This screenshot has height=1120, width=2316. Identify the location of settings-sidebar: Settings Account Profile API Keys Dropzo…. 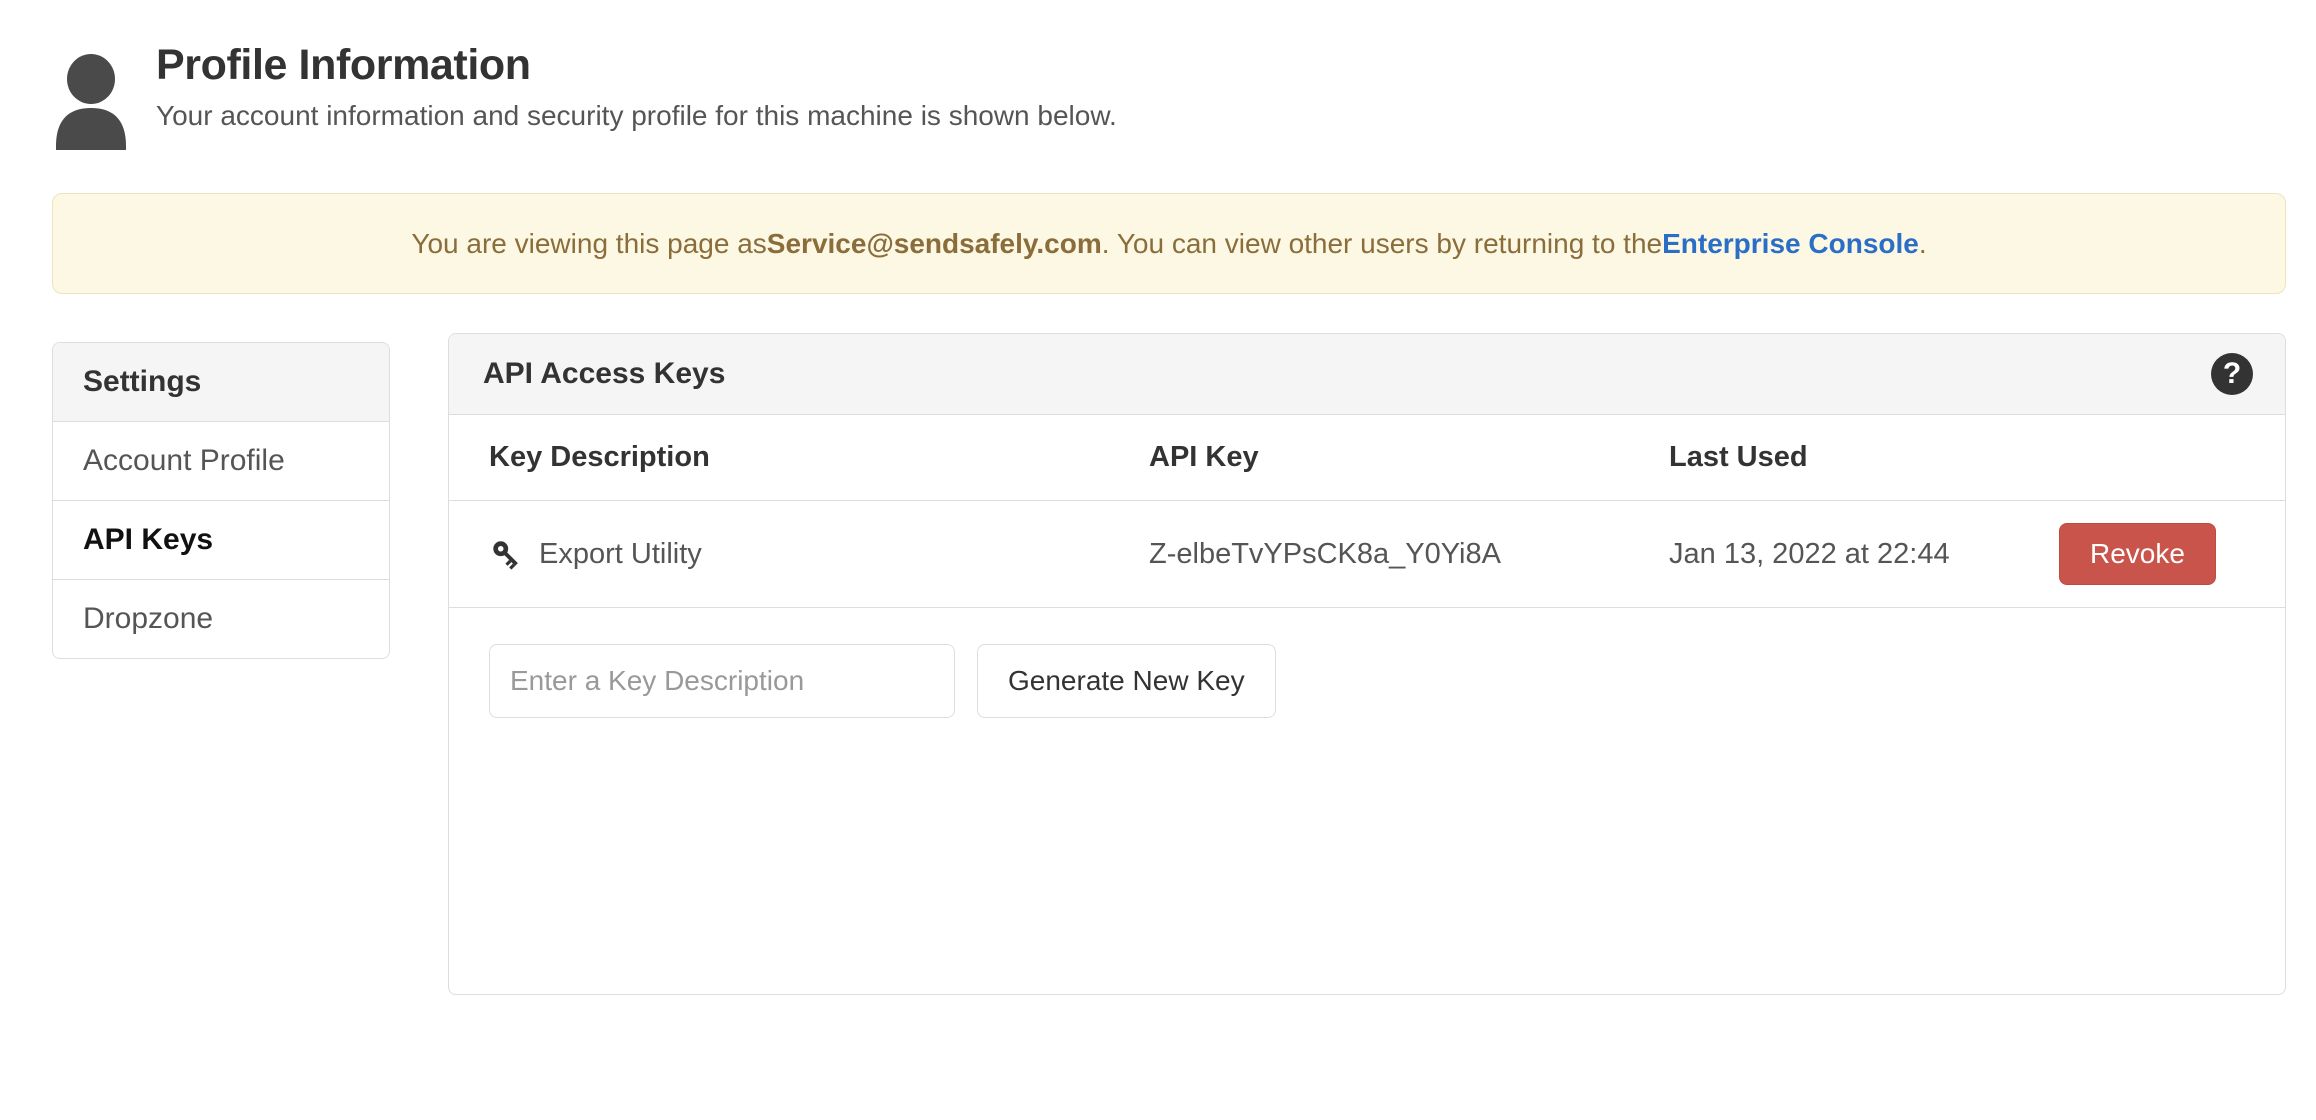
(221, 500).